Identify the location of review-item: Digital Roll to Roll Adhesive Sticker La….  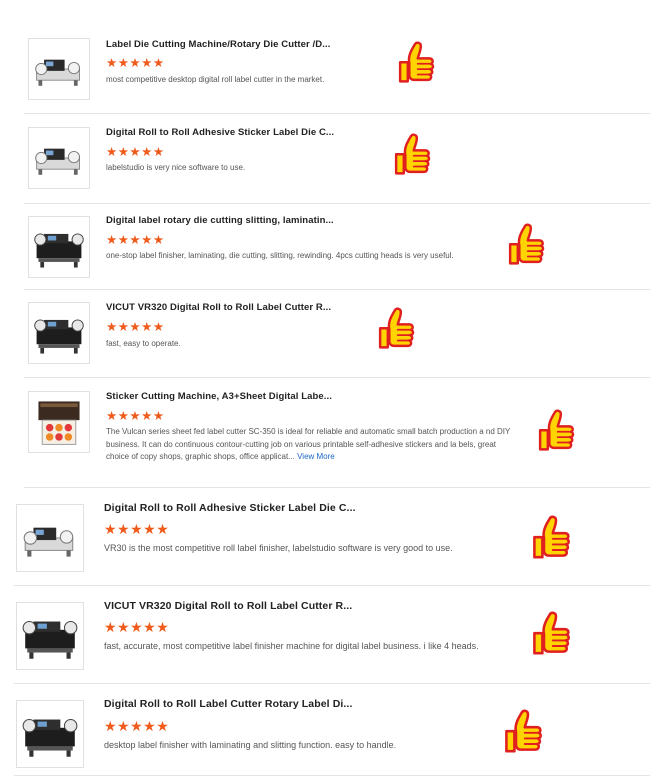
(337, 159).